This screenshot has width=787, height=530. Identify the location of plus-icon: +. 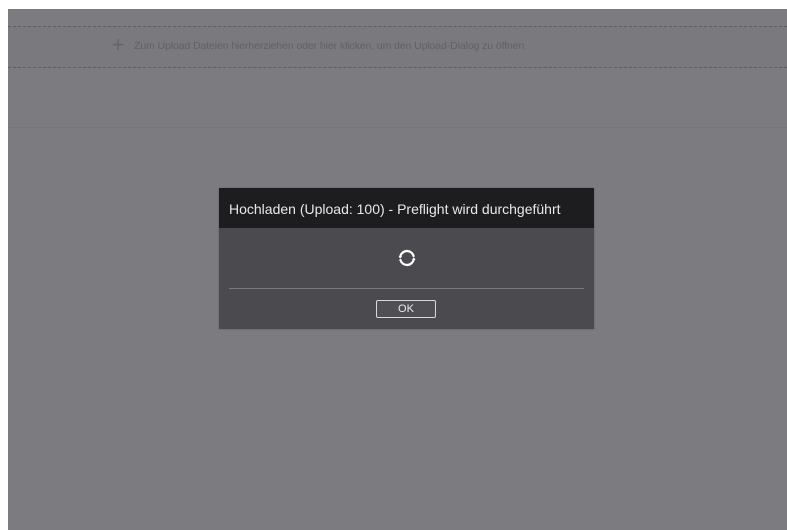
(118, 44).